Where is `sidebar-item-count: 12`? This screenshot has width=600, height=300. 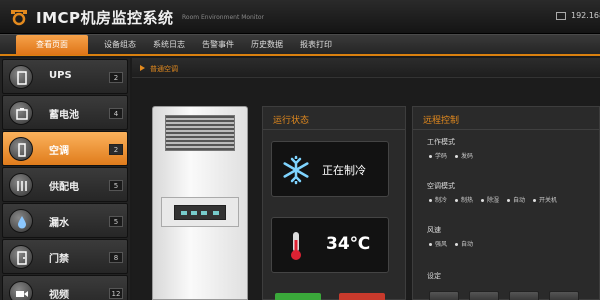 sidebar-item-count: 12 is located at coordinates (116, 293).